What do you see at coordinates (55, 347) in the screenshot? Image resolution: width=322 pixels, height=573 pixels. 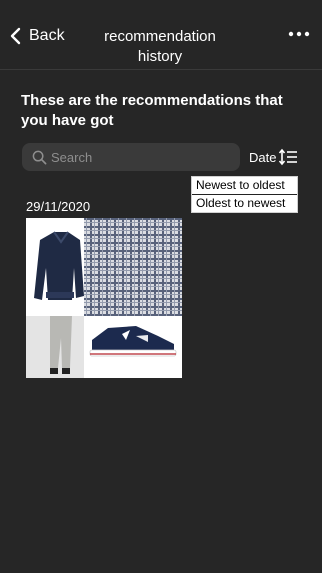 I see `grey-trousers-image` at bounding box center [55, 347].